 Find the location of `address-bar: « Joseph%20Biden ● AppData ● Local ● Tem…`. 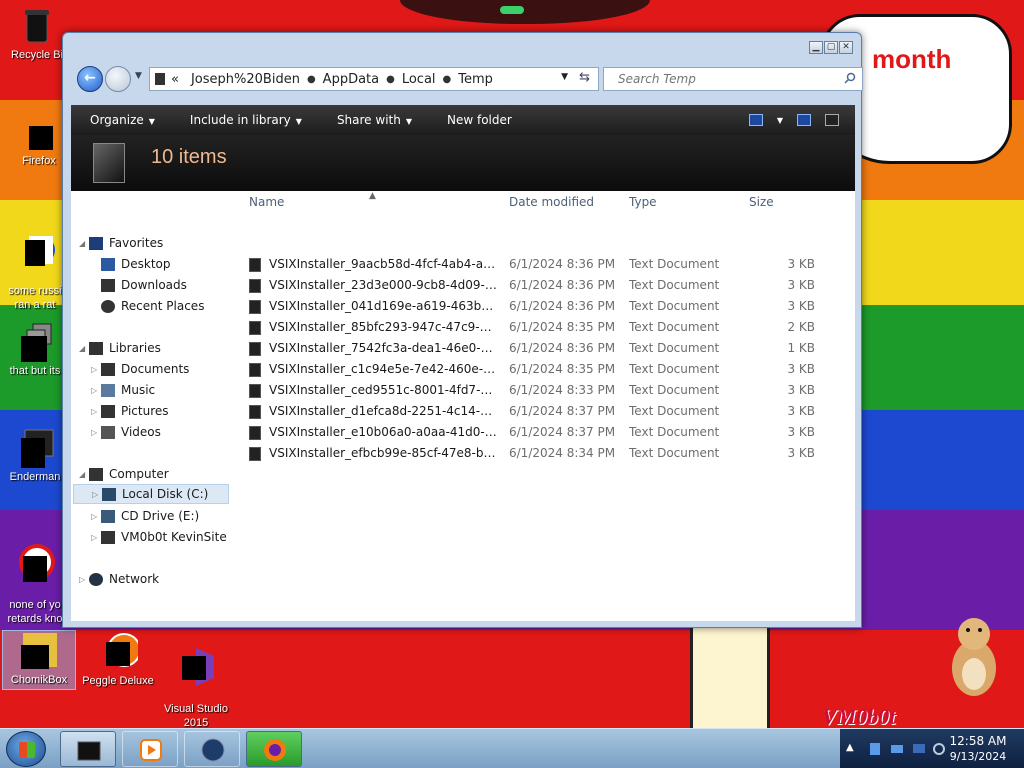

address-bar: « Joseph%20Biden ● AppData ● Local ● Tem… is located at coordinates (374, 79).